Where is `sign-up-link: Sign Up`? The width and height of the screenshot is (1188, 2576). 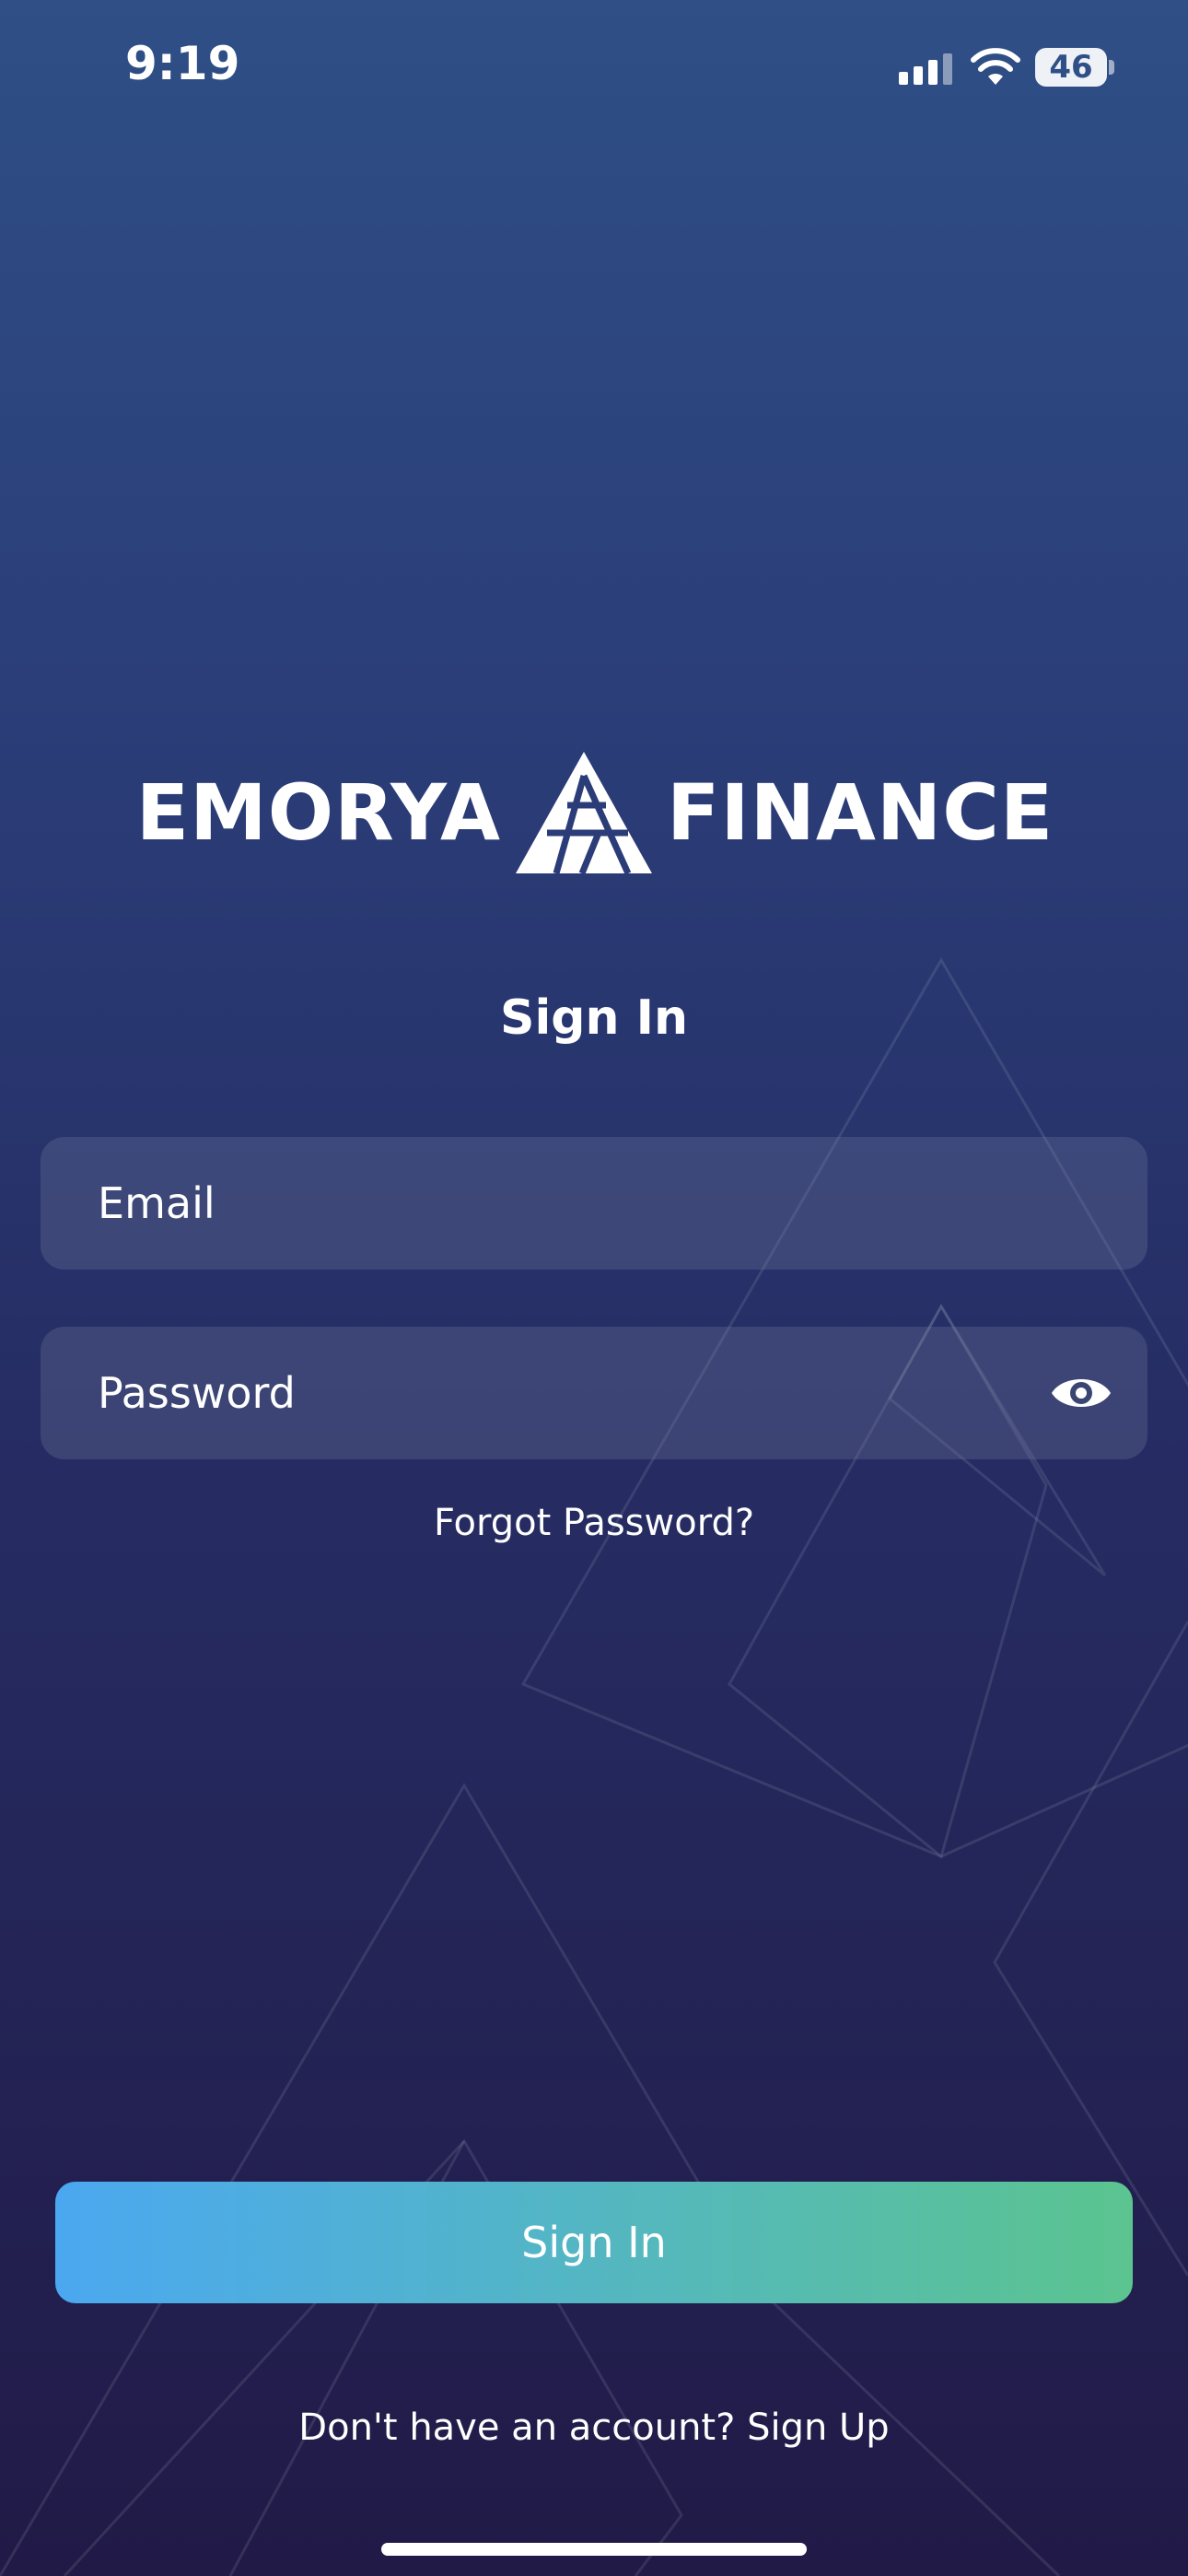
sign-up-link: Sign Up is located at coordinates (818, 2427).